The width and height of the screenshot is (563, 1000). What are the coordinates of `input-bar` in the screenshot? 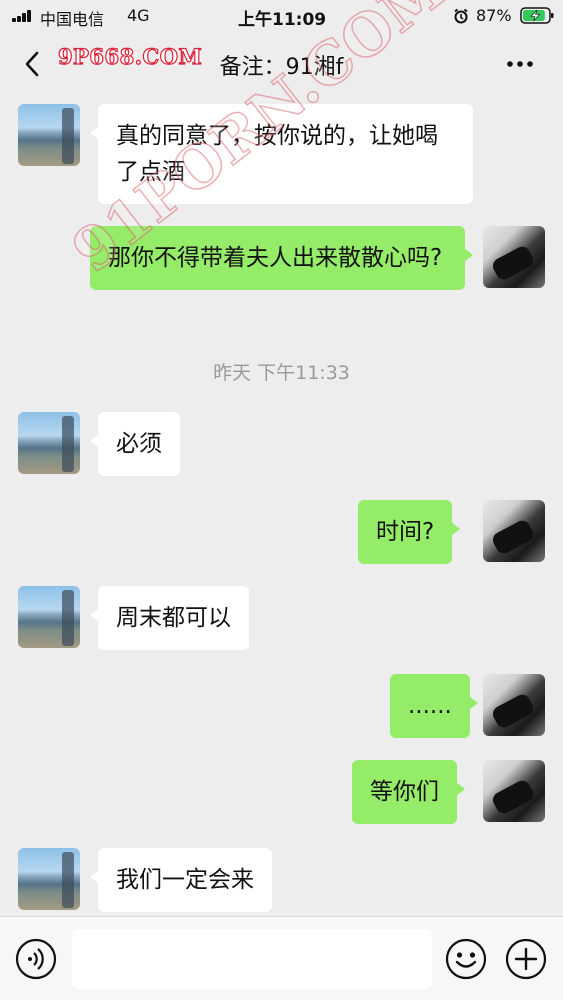 It's located at (281, 958).